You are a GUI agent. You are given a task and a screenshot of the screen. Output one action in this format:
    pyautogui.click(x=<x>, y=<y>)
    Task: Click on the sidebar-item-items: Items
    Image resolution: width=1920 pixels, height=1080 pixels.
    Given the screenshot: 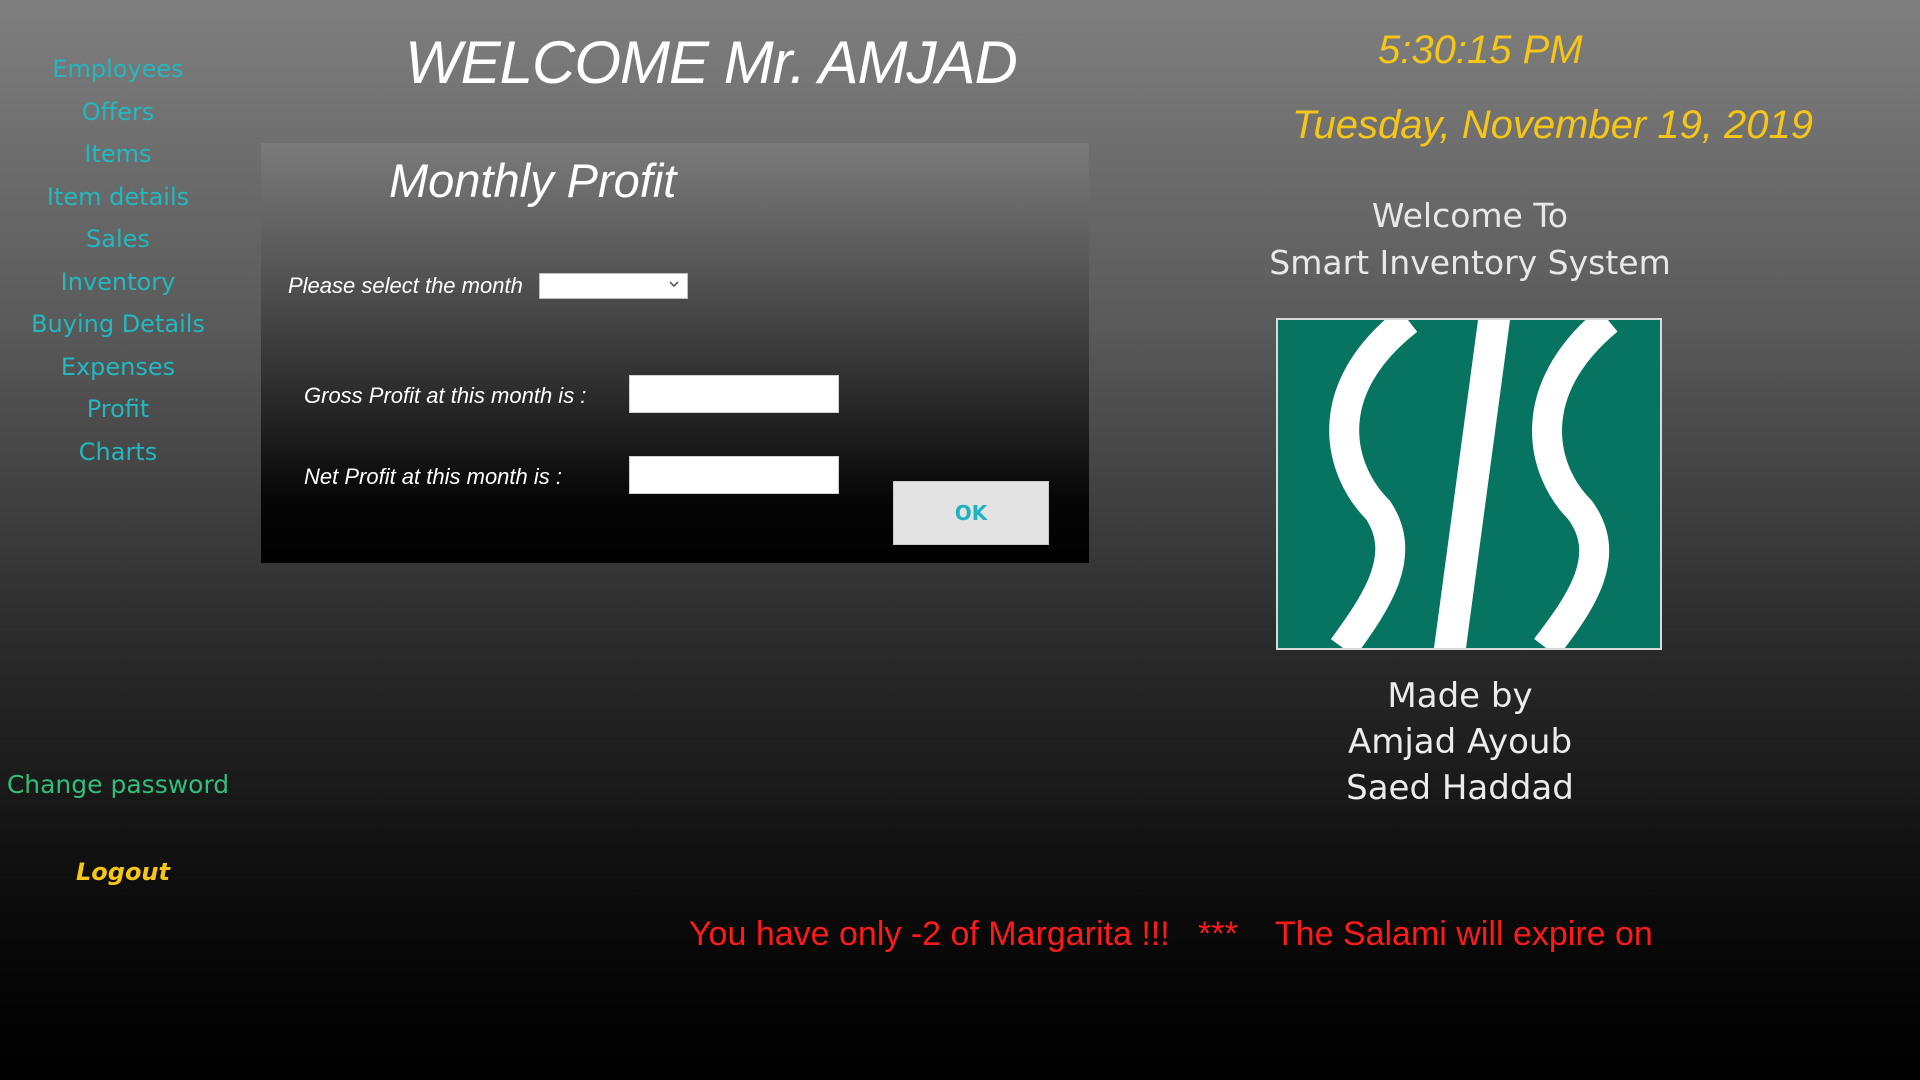 What is the action you would take?
    pyautogui.click(x=118, y=154)
    